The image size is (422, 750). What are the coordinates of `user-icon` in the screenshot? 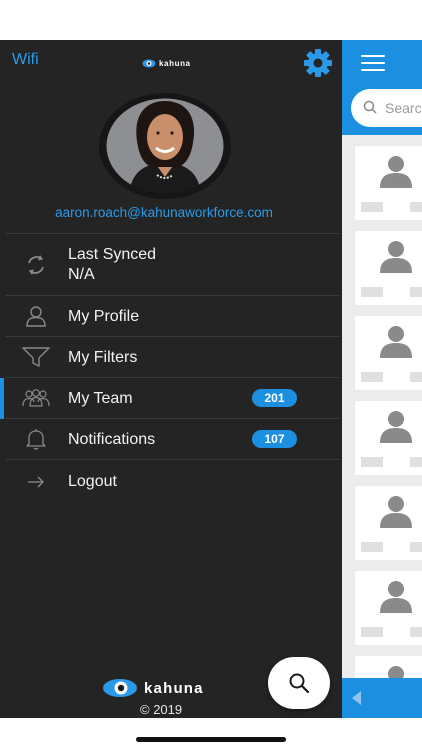 It's located at (36, 316).